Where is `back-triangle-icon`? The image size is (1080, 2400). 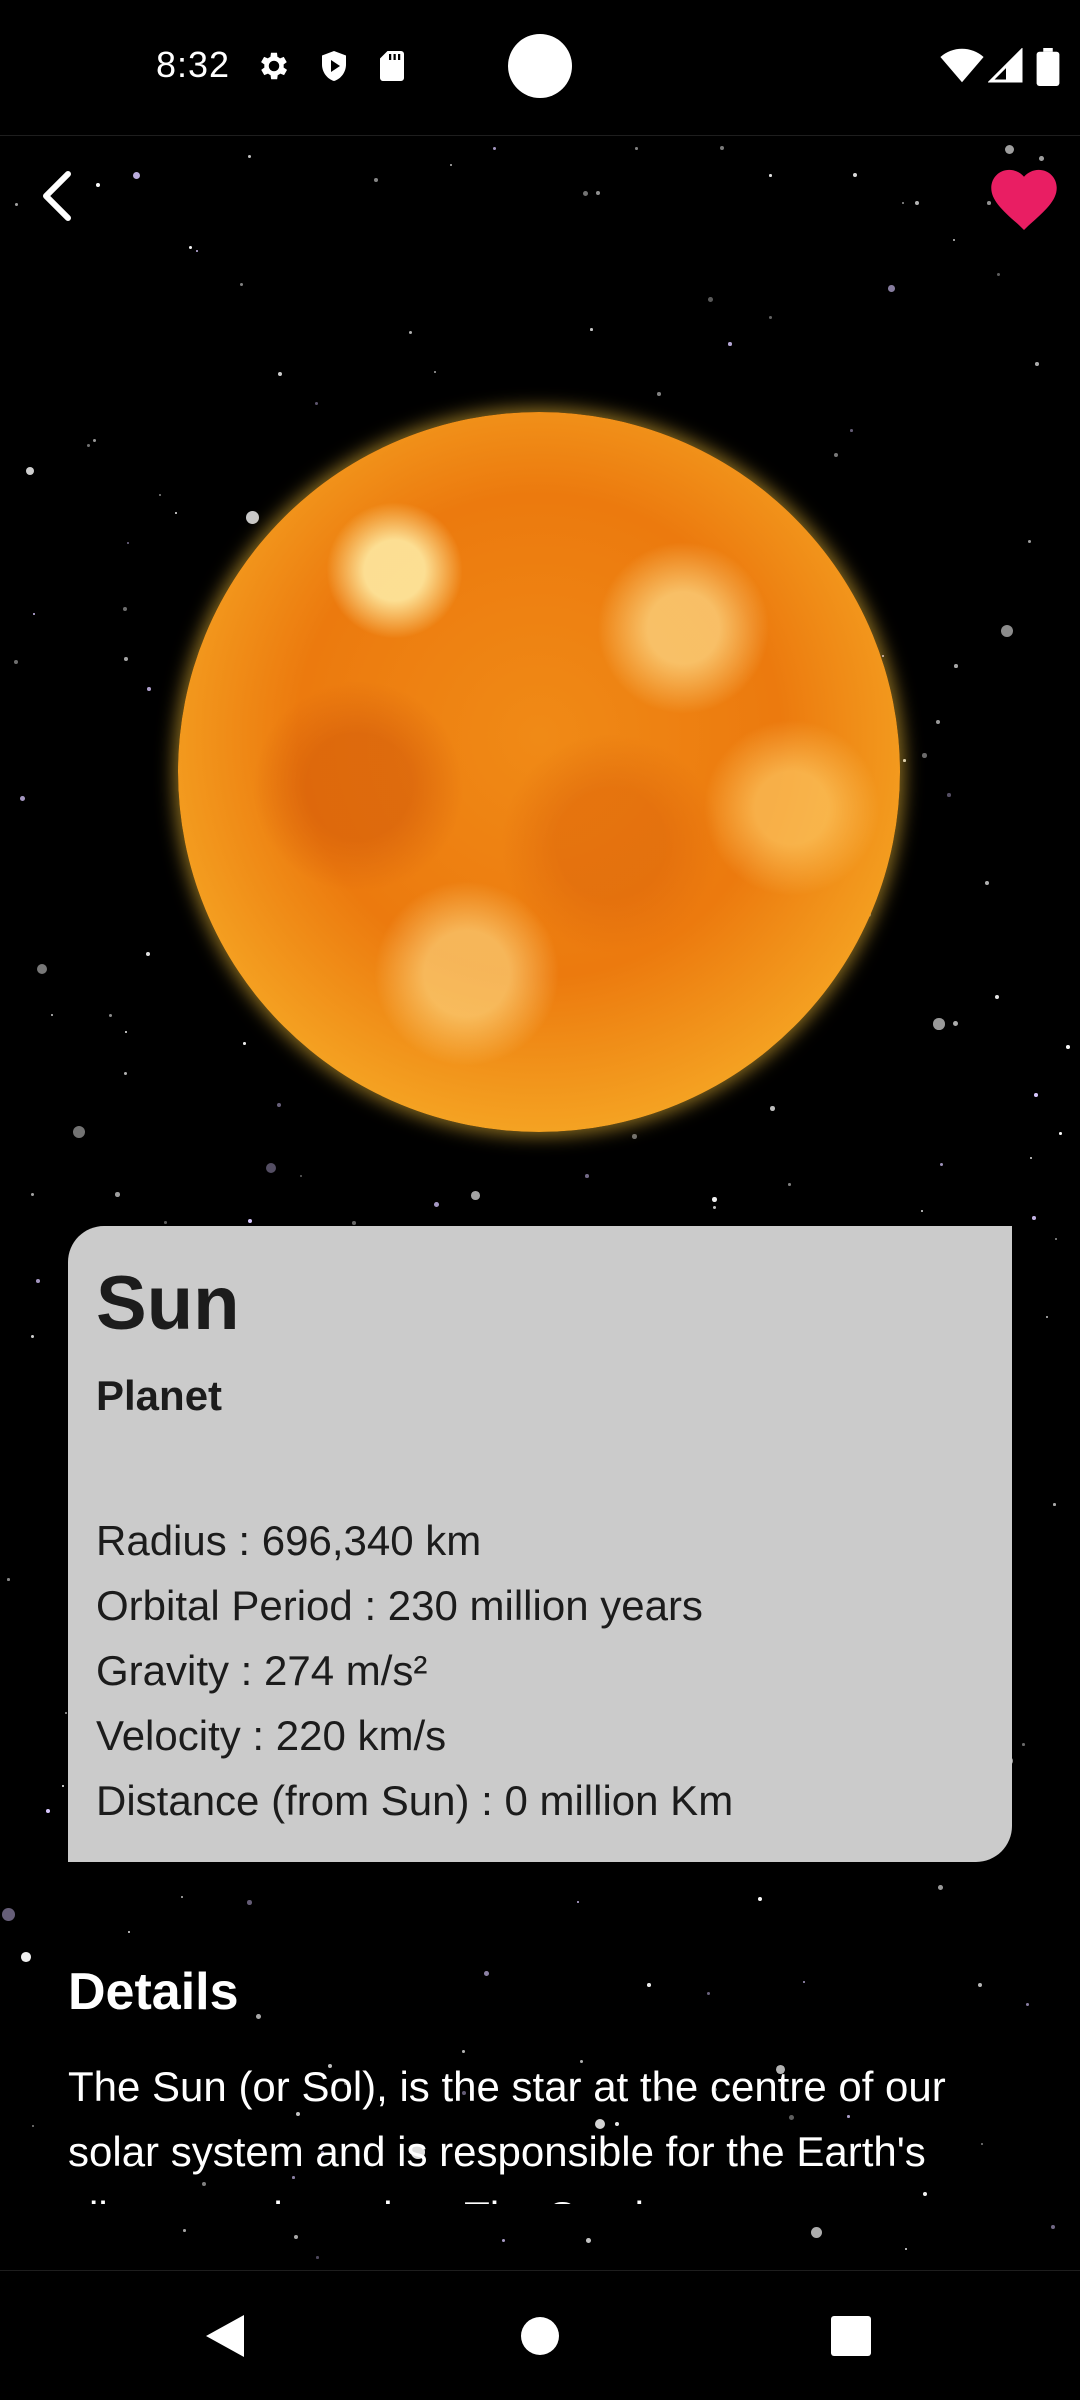 back-triangle-icon is located at coordinates (225, 2336).